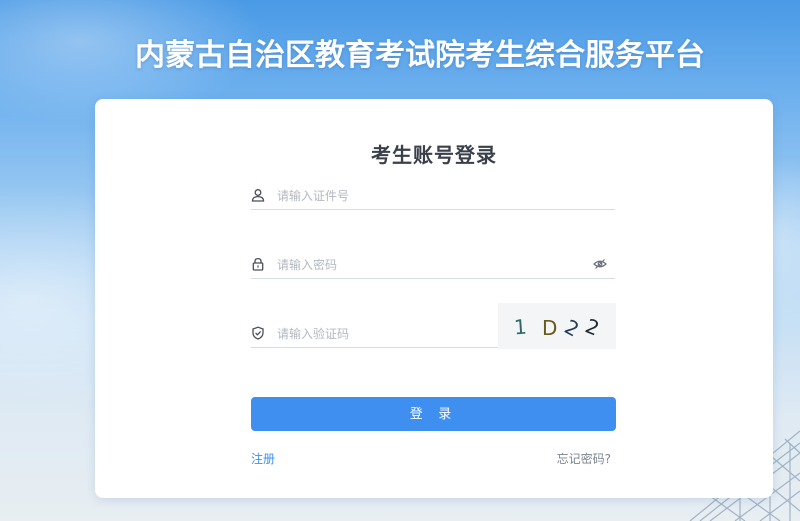  Describe the element at coordinates (520, 327) in the screenshot. I see `captcha-char: 1` at that location.